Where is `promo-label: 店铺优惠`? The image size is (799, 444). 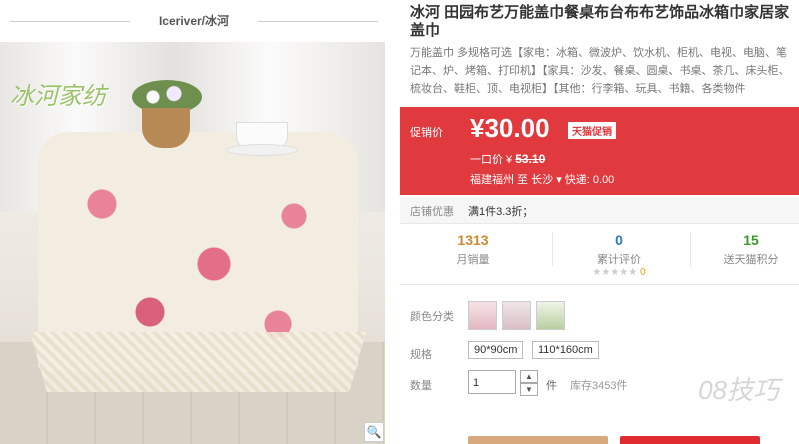
promo-label: 店铺优惠 is located at coordinates (432, 212).